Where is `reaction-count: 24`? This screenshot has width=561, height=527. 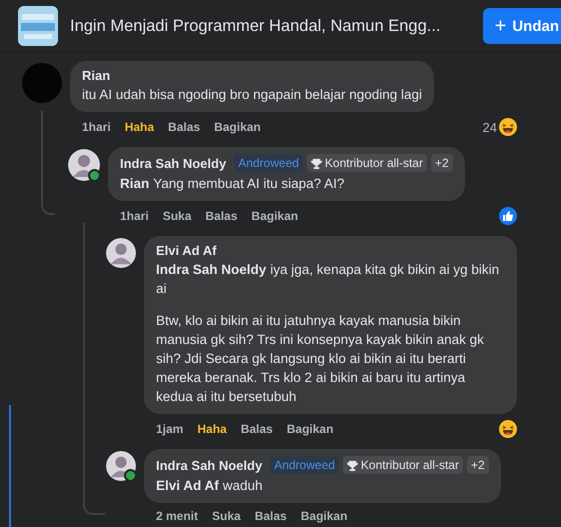
reaction-count: 24 is located at coordinates (489, 127).